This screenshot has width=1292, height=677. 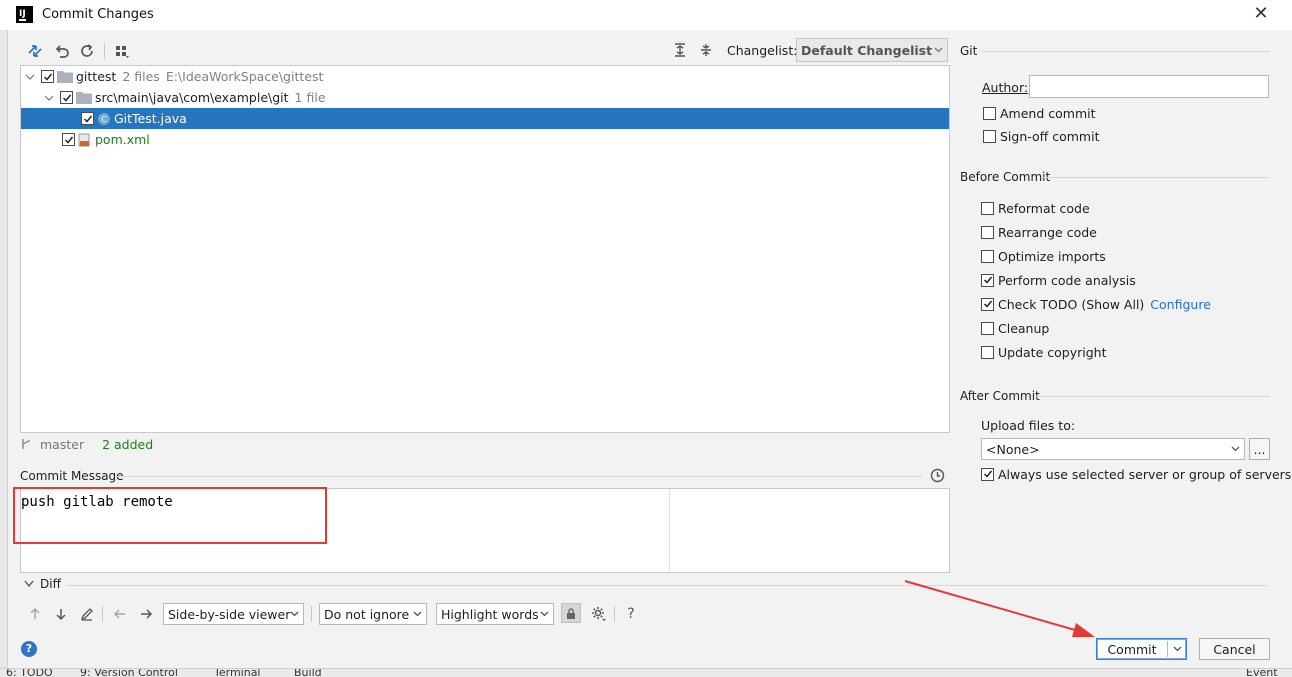 I want to click on optimize-imports-checkbox, so click(x=987, y=256).